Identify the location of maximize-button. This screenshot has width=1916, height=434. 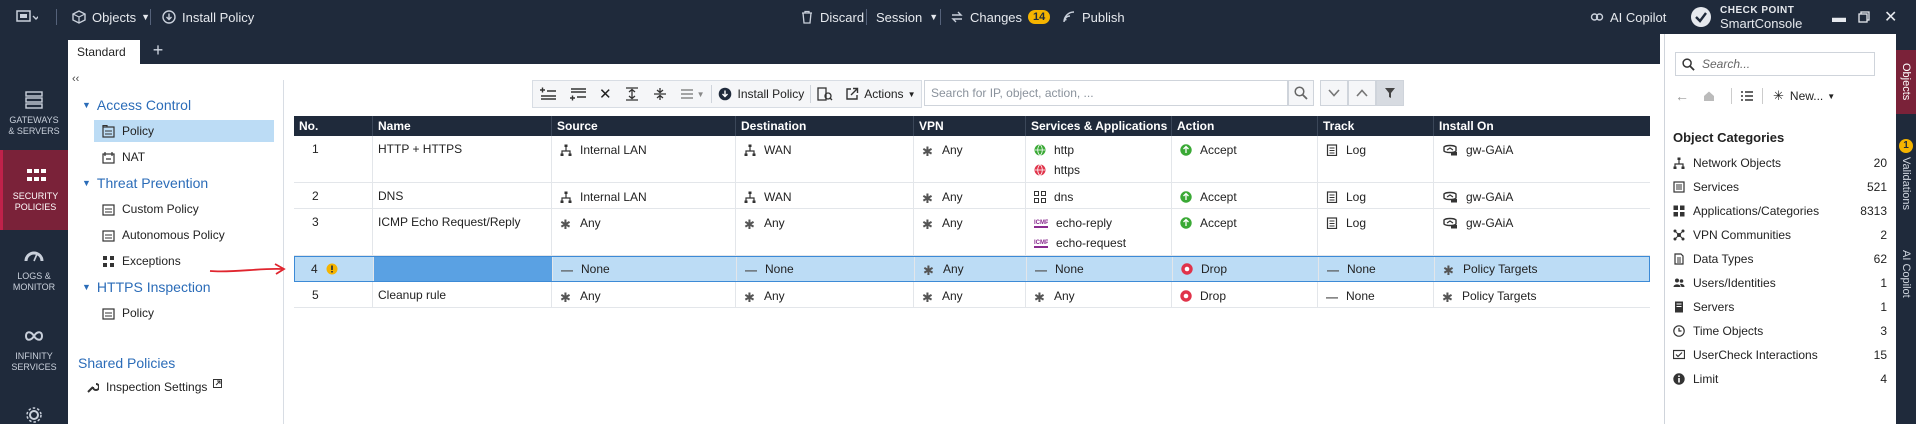
(1864, 17).